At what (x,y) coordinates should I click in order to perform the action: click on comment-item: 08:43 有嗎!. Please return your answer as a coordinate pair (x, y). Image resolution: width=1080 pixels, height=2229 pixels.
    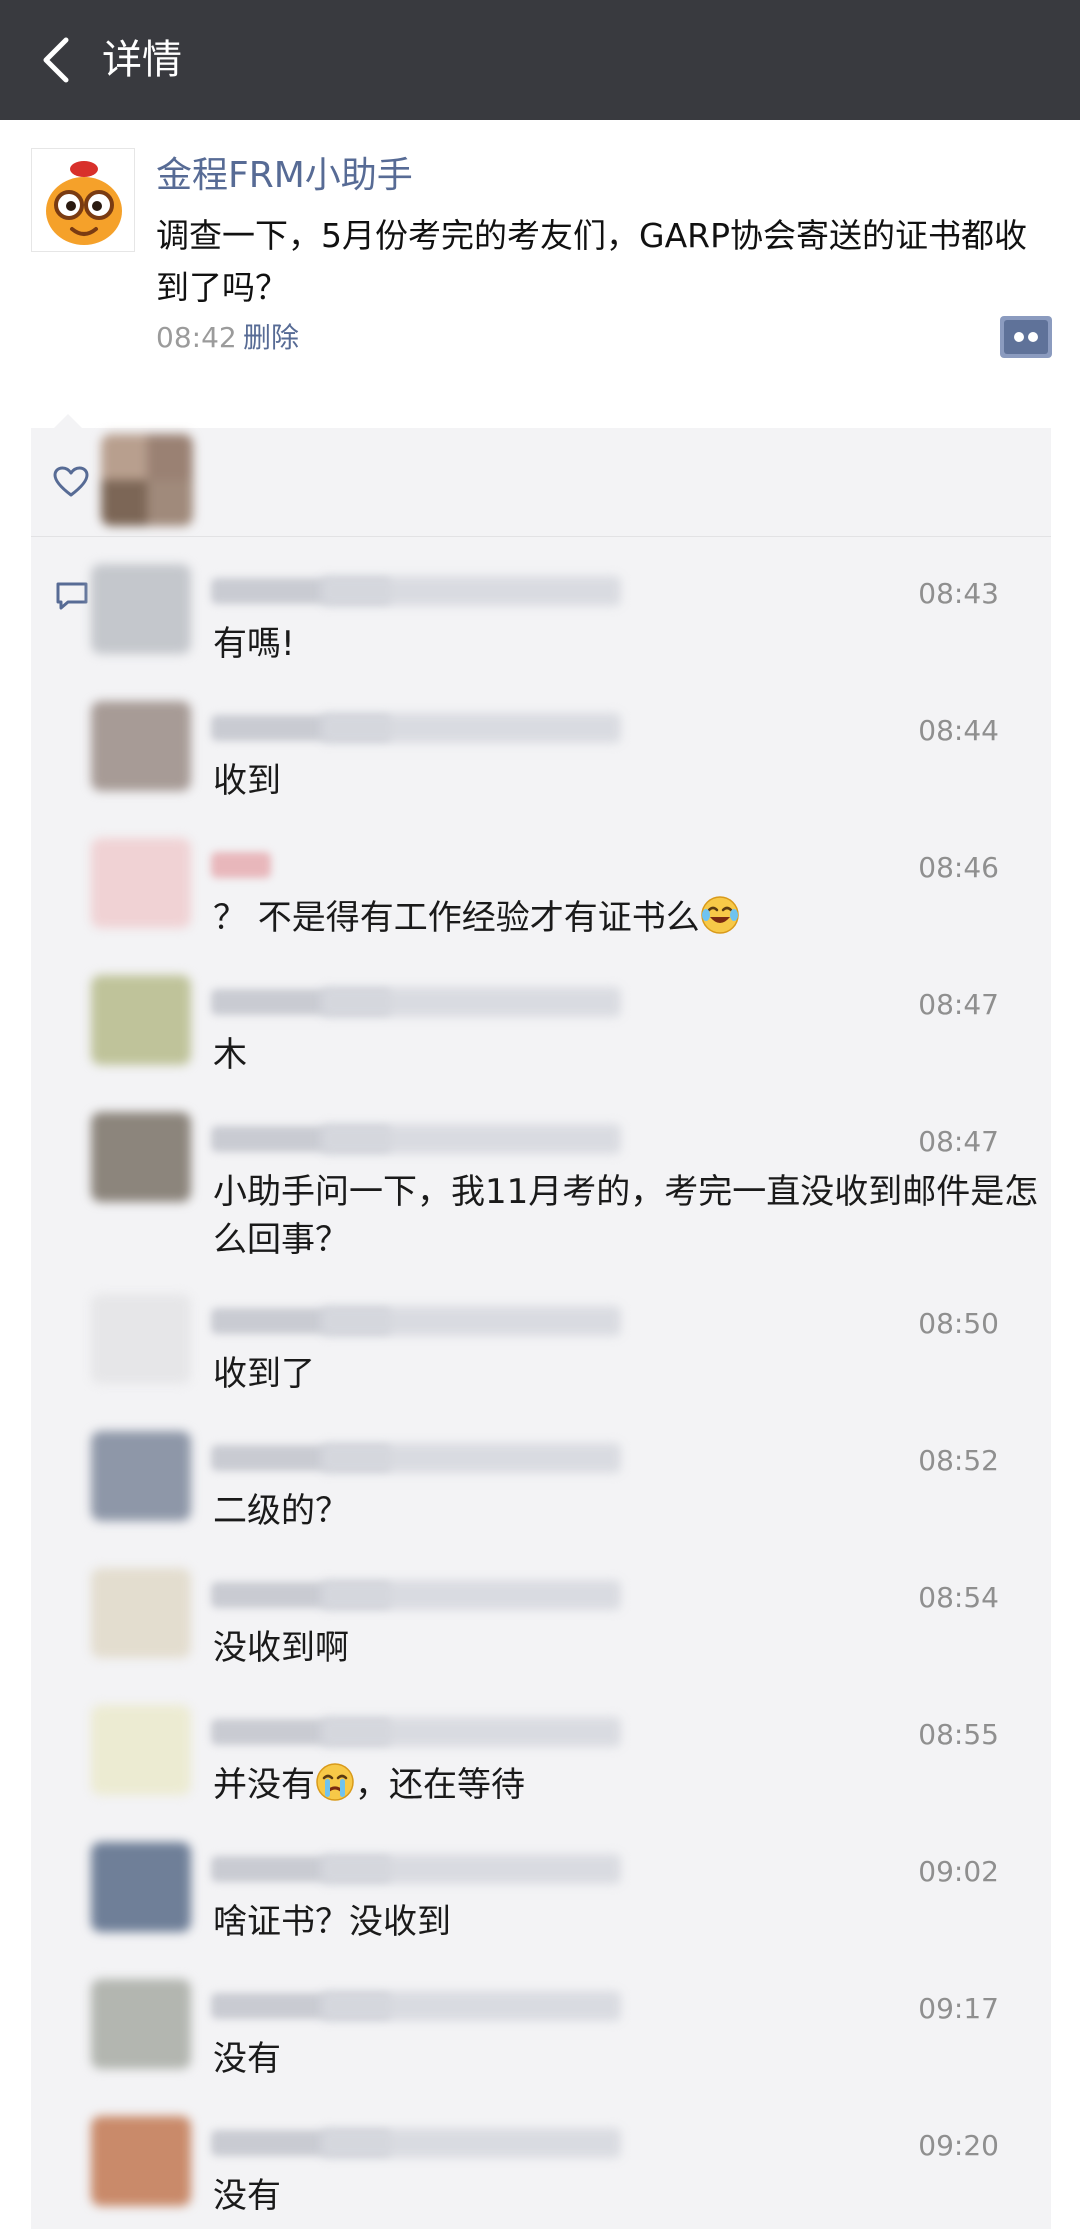
    Looking at the image, I should click on (541, 632).